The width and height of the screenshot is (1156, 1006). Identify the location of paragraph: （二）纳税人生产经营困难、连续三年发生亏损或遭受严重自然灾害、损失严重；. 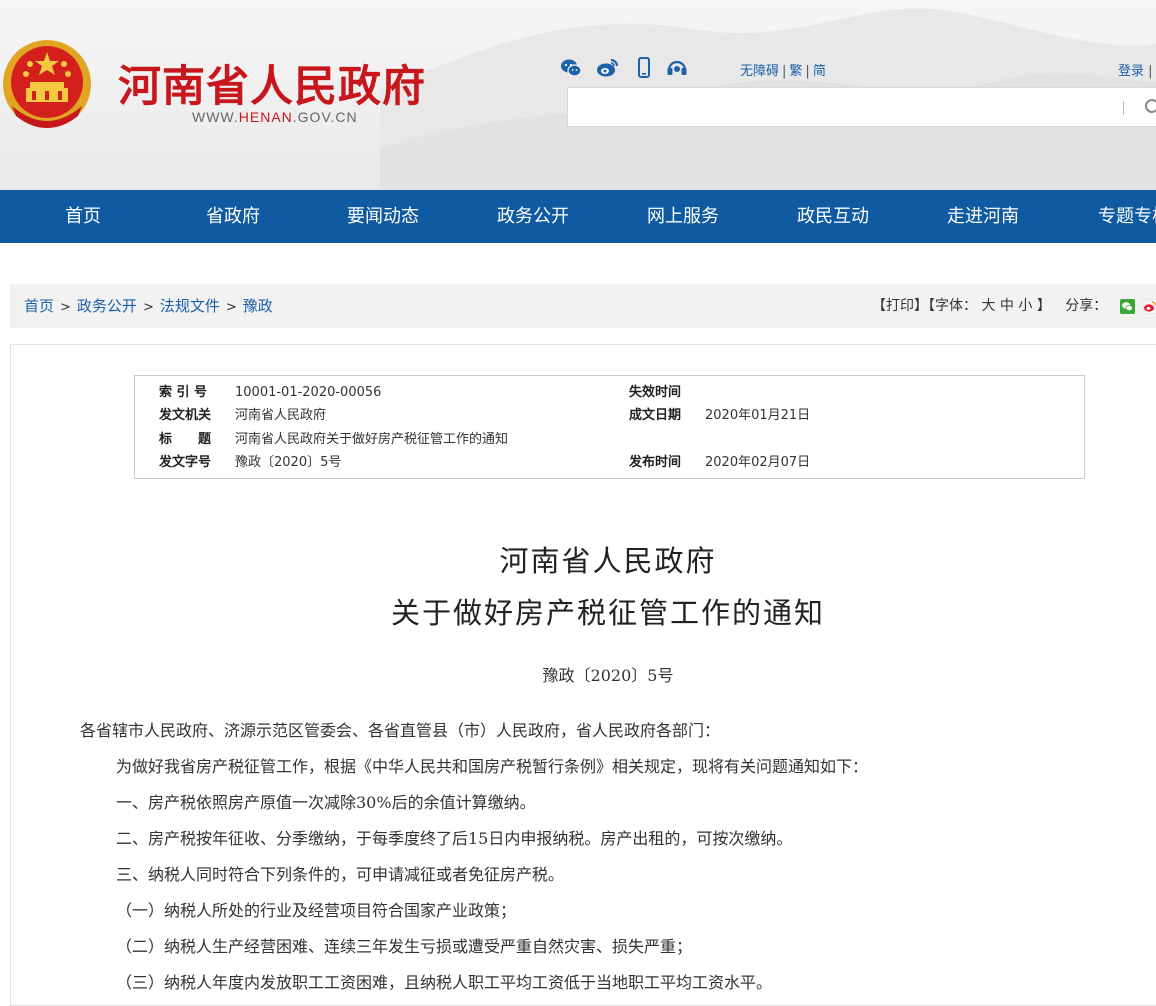
(404, 946).